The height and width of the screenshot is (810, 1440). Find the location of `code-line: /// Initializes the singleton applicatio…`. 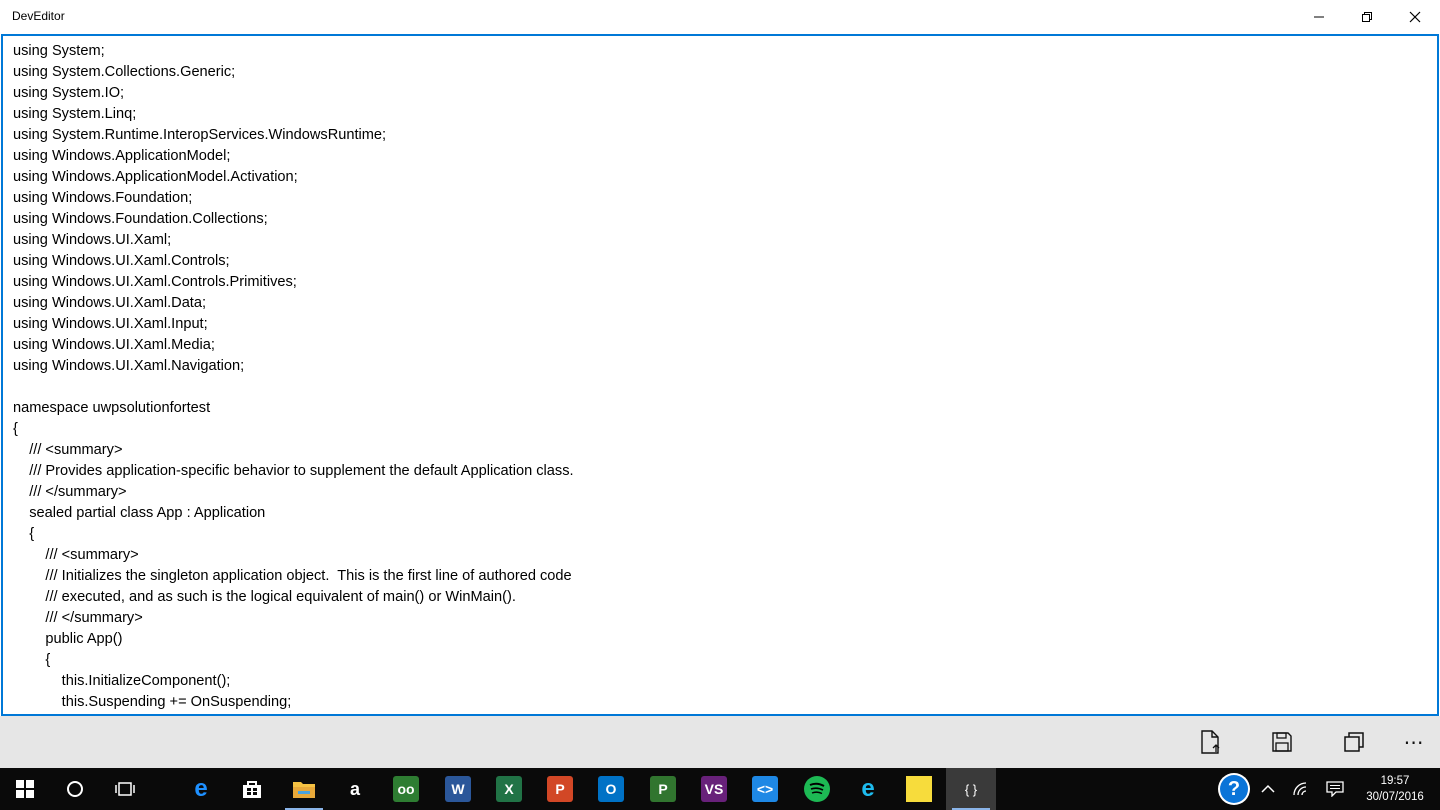

code-line: /// Initializes the singleton applicatio… is located at coordinates (292, 576).